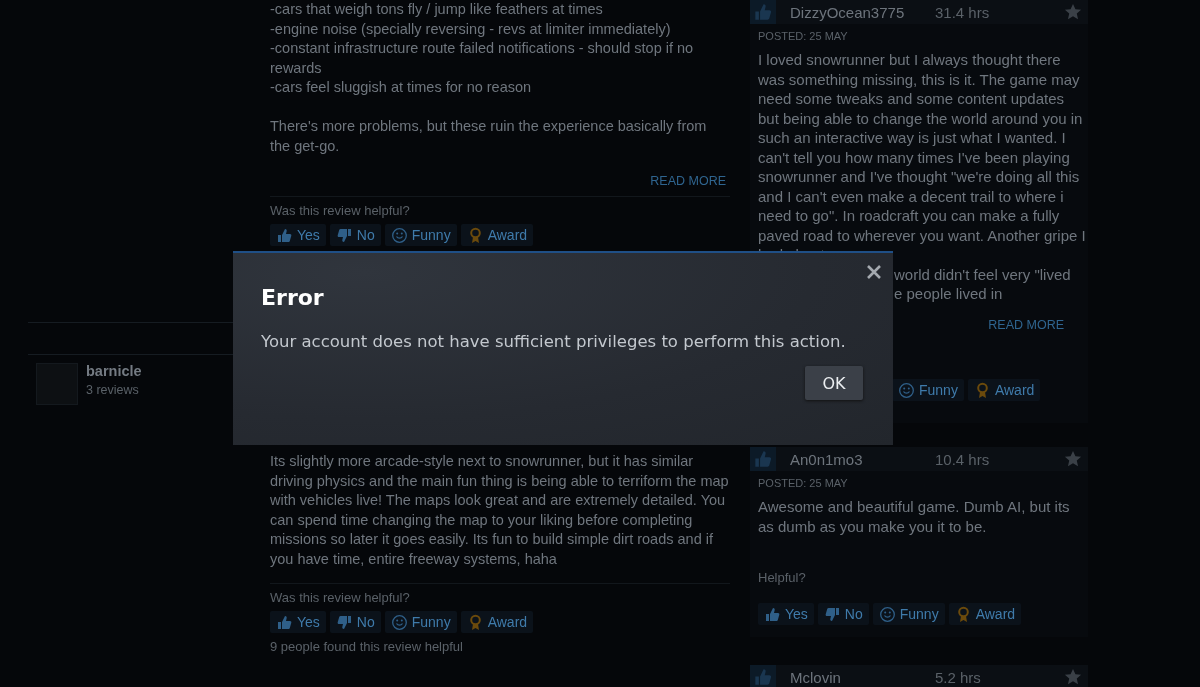 The image size is (1200, 687). What do you see at coordinates (554, 341) in the screenshot?
I see `dialog-message: Your account does not have sufficient privileges to perform this action.` at bounding box center [554, 341].